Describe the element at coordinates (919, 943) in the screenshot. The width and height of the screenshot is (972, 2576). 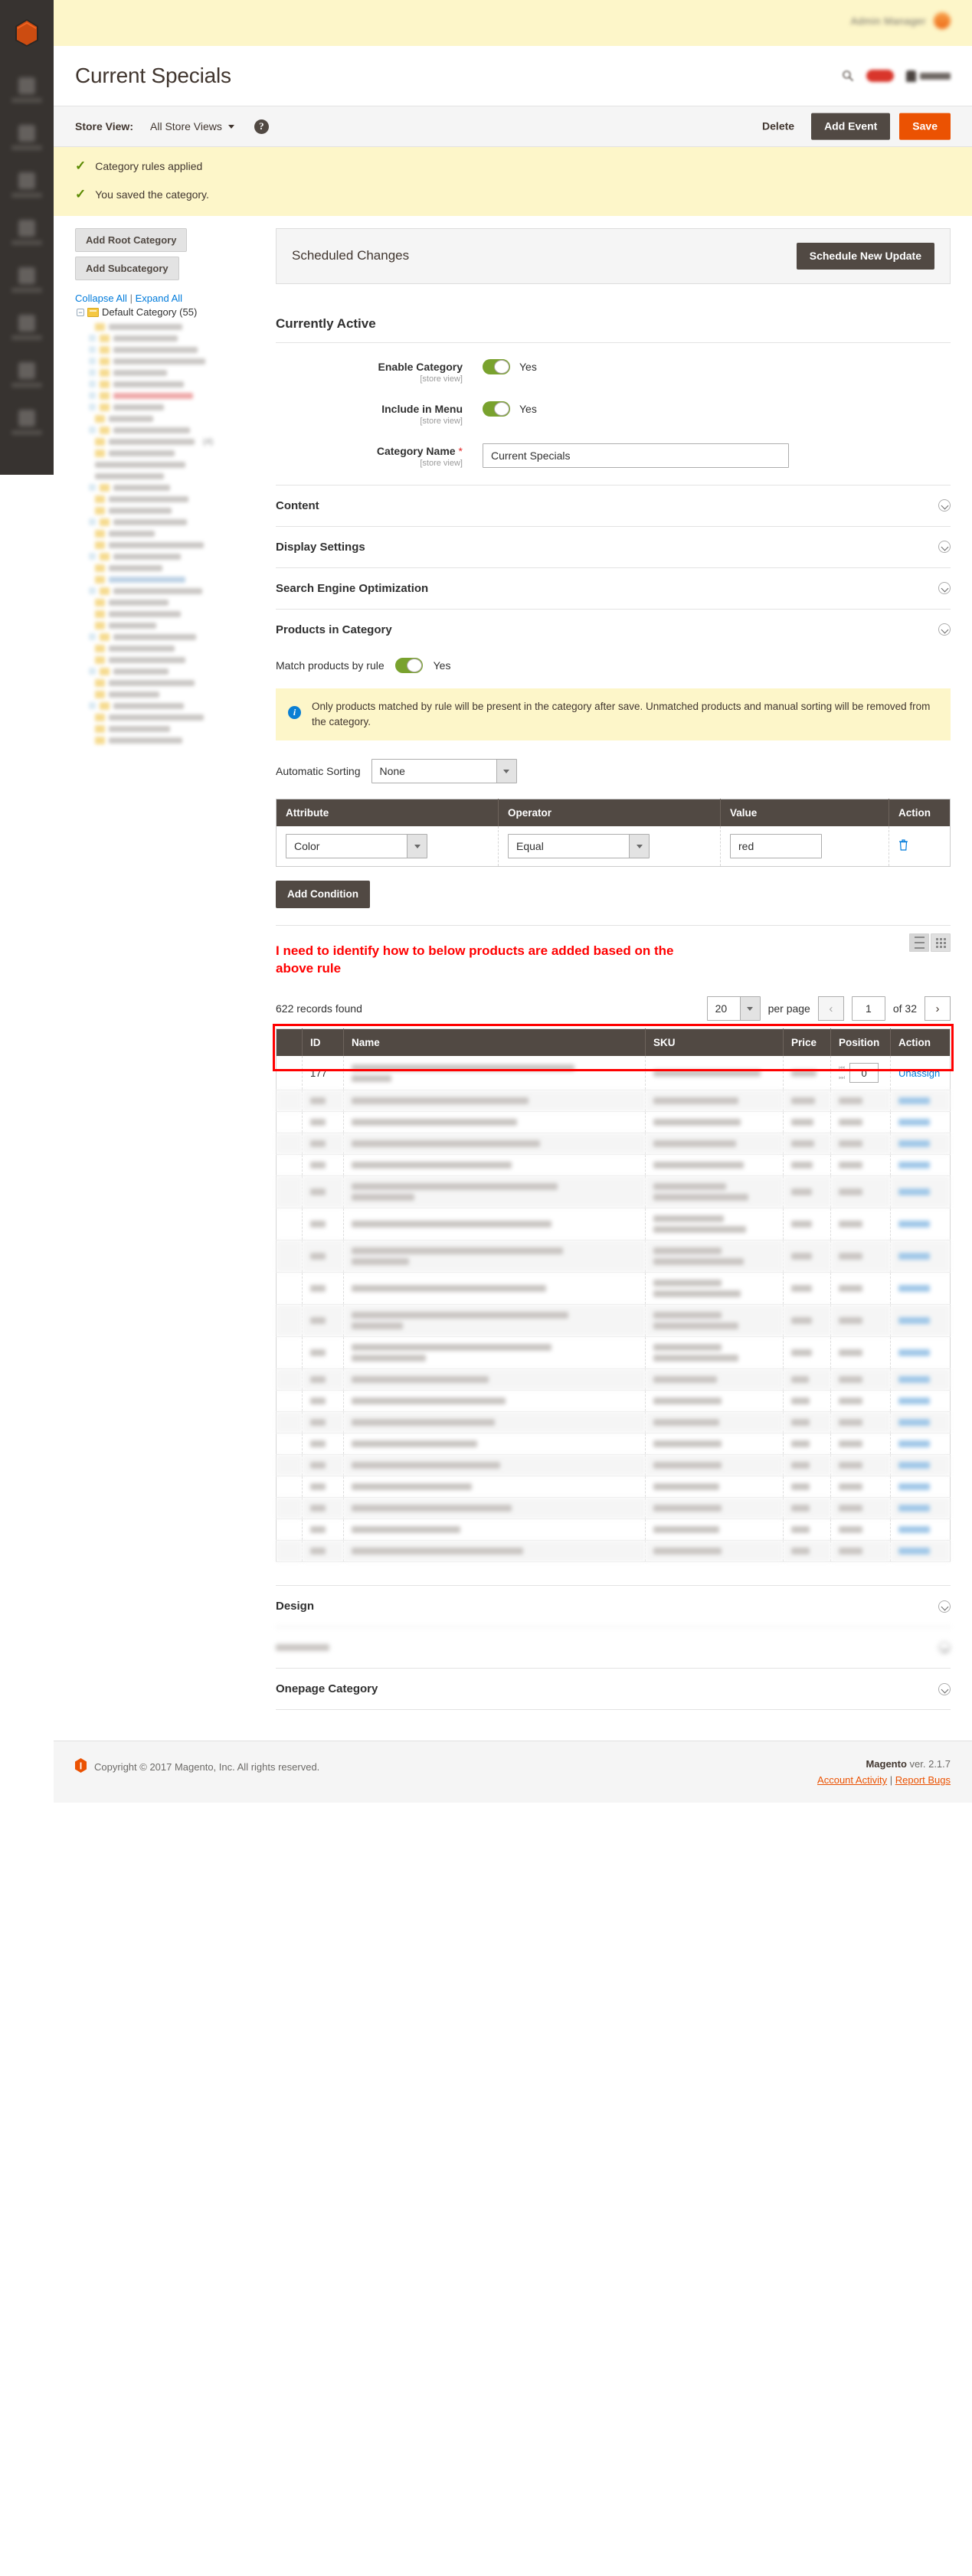
I see `list-view-icon` at that location.